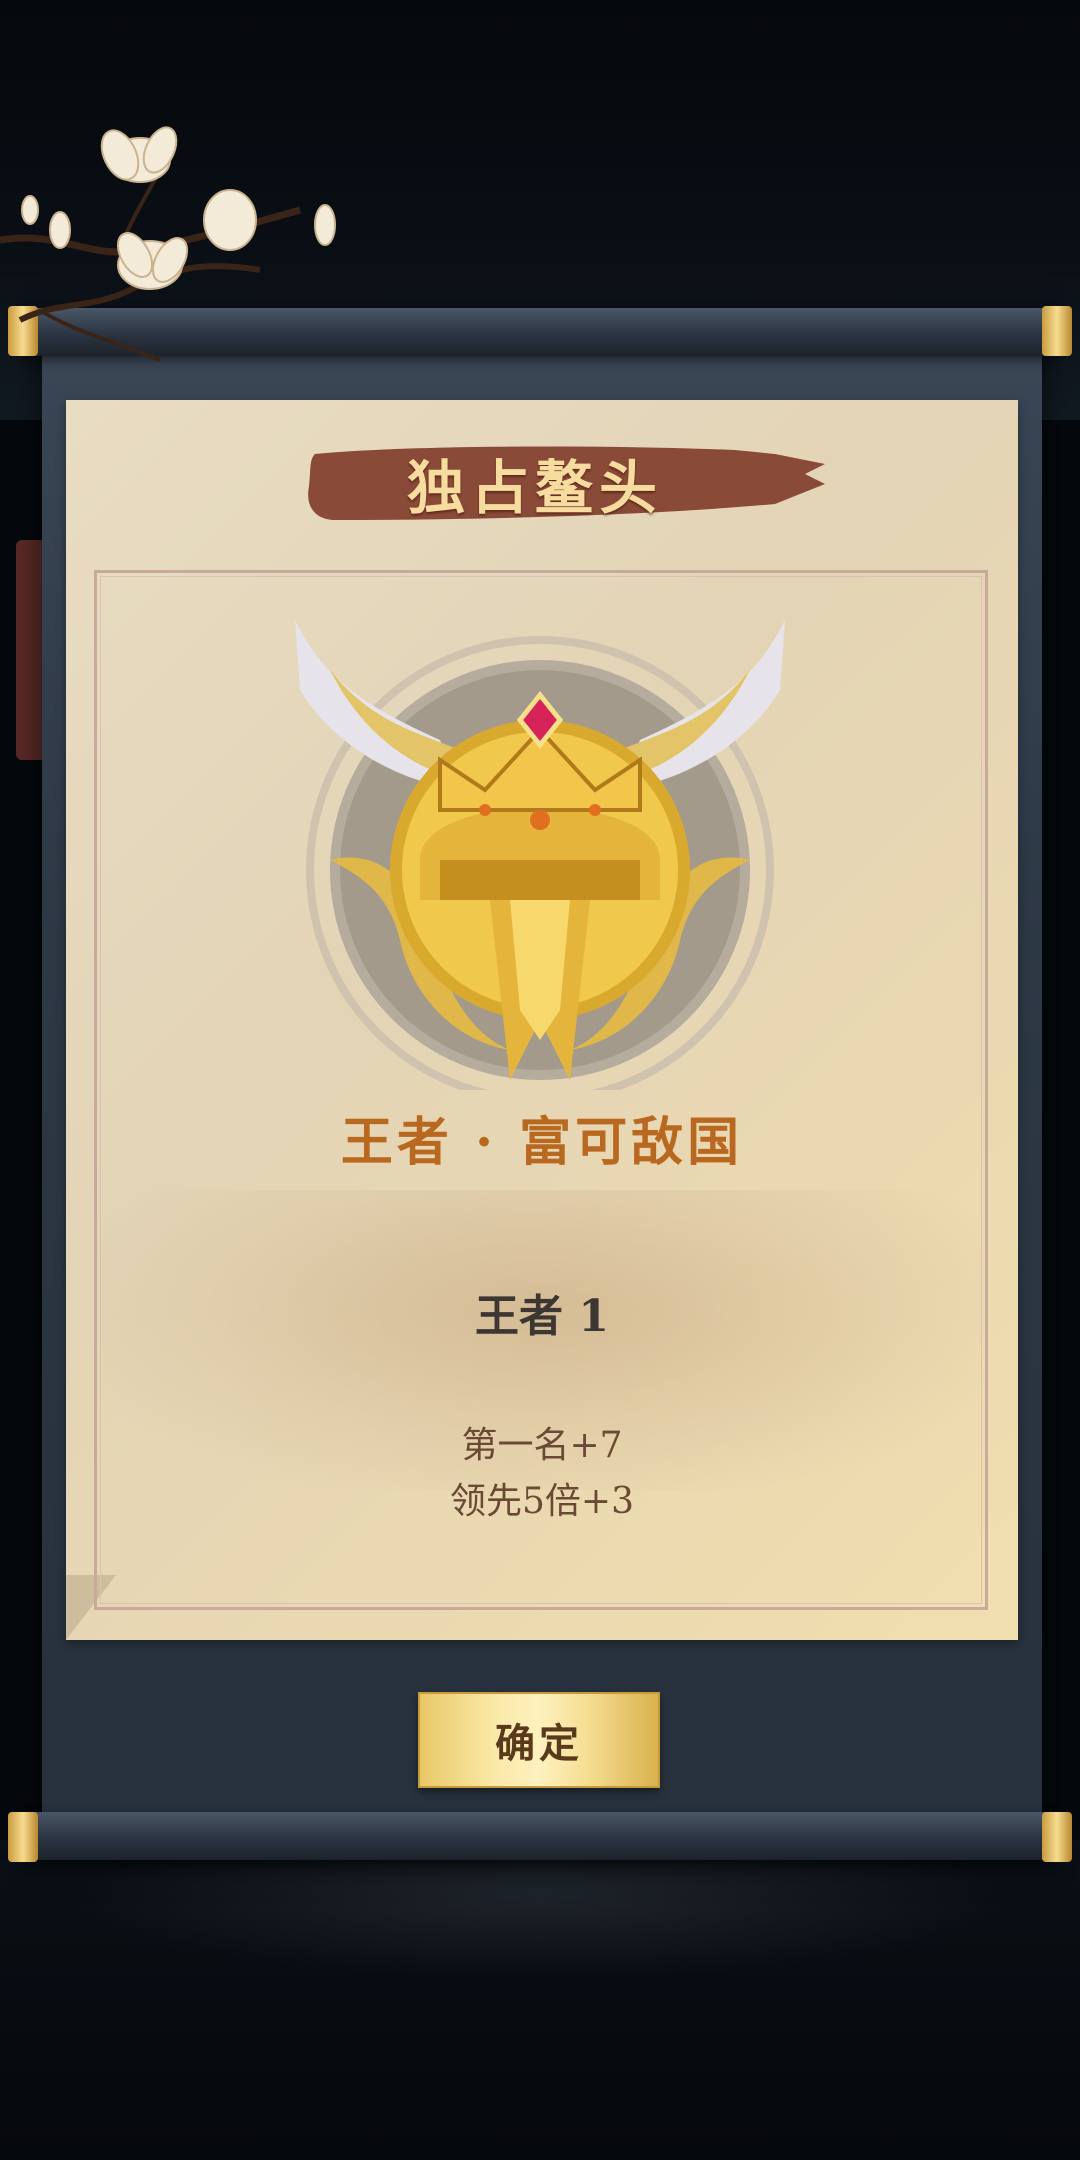 Image resolution: width=1080 pixels, height=2160 pixels. I want to click on roller-cap-right-bottom, so click(1057, 1837).